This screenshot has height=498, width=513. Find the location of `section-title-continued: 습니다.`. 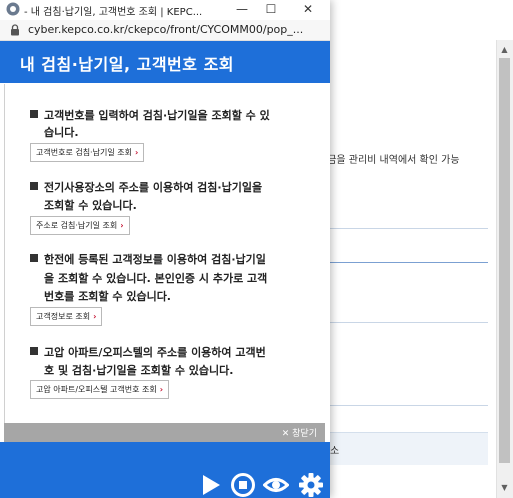

section-title-continued: 습니다. is located at coordinates (61, 132).